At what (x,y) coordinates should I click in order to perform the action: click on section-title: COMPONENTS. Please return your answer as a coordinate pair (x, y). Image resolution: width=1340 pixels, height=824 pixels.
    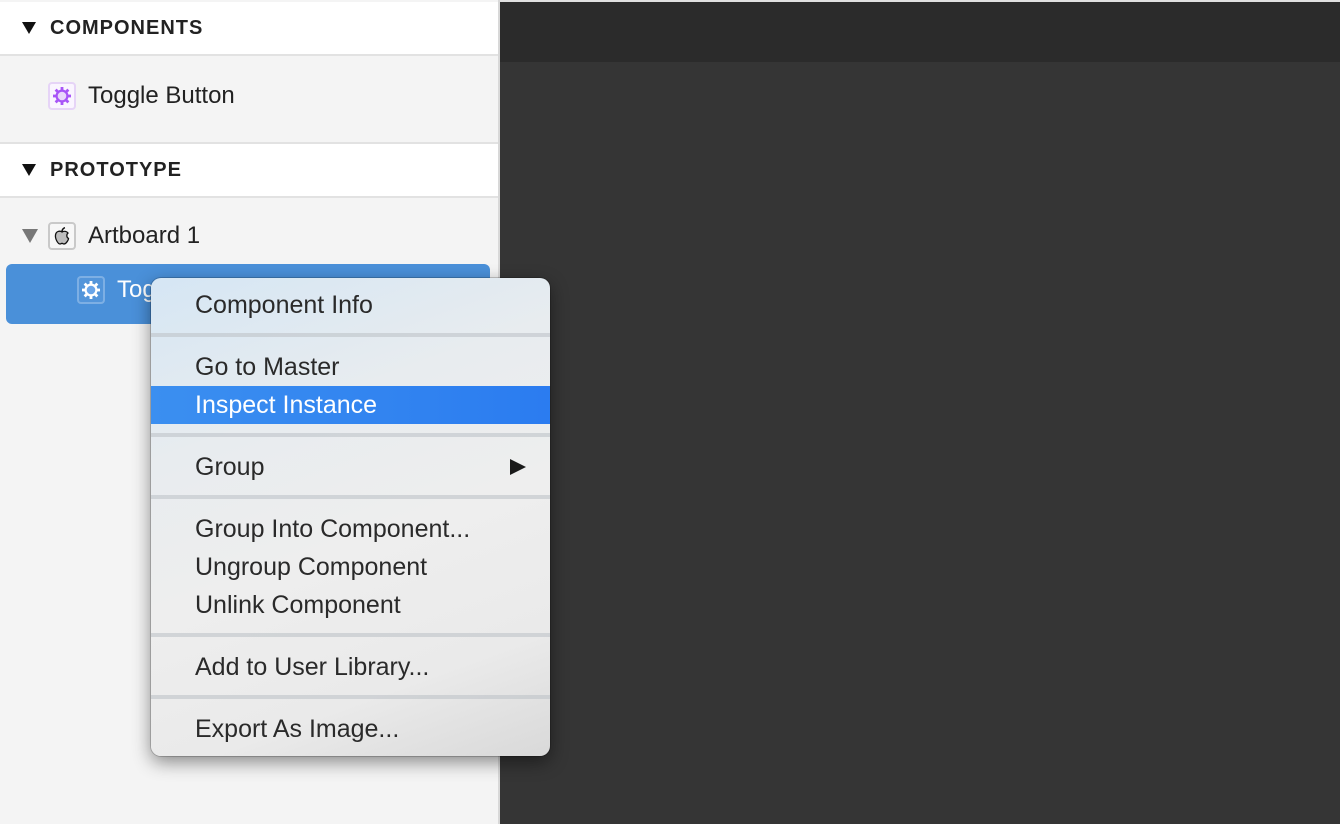
    Looking at the image, I should click on (127, 27).